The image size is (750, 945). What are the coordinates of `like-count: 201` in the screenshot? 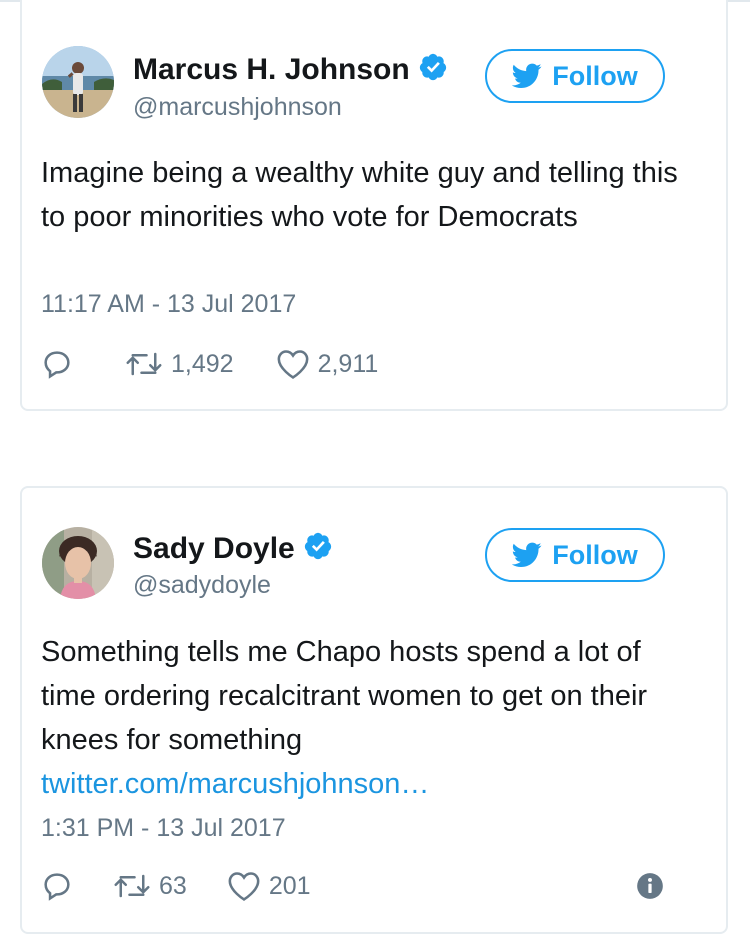 It's located at (289, 885).